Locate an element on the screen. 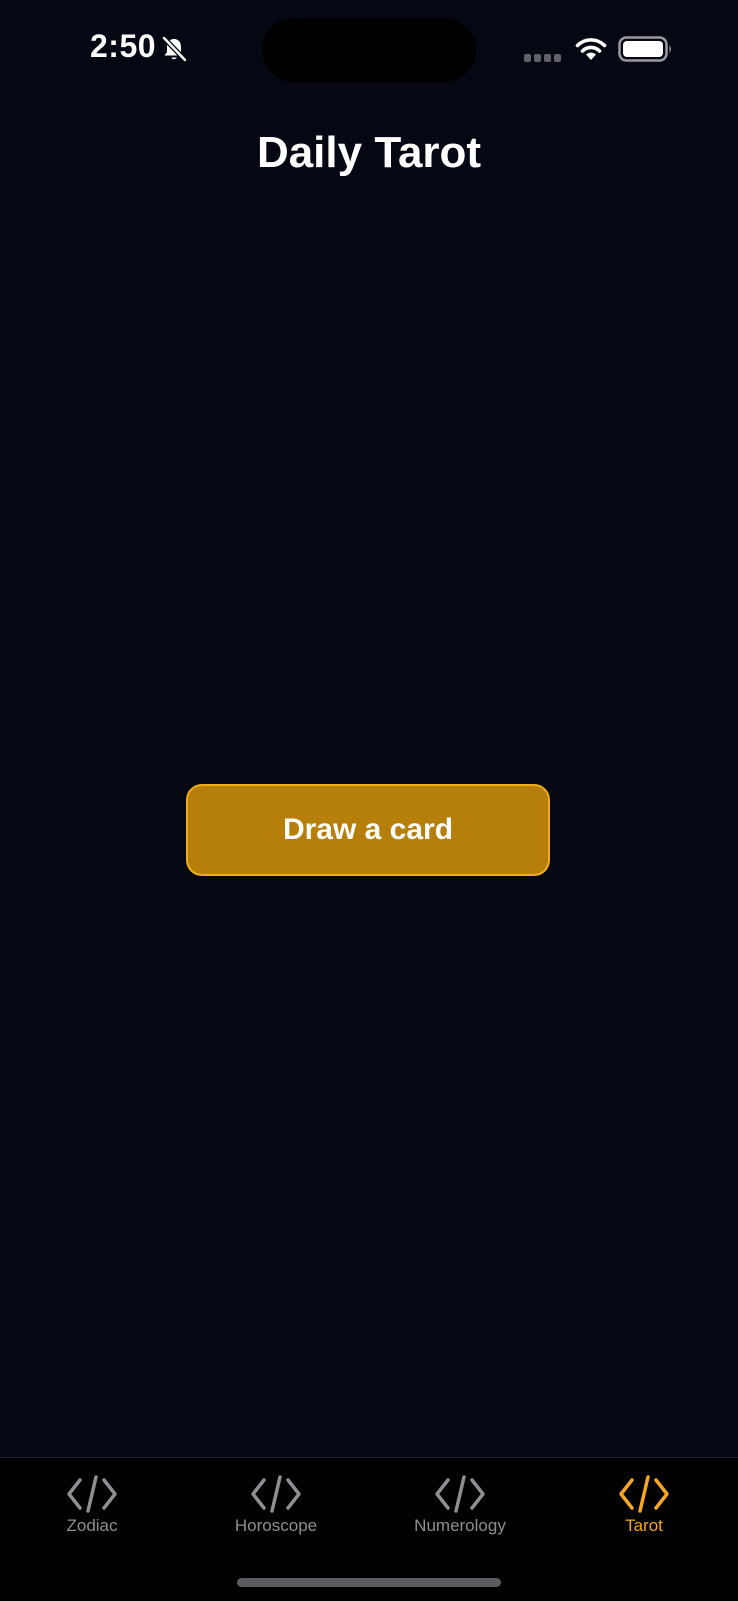 This screenshot has height=1601, width=738. draw-card-button: Draw a card is located at coordinates (368, 830).